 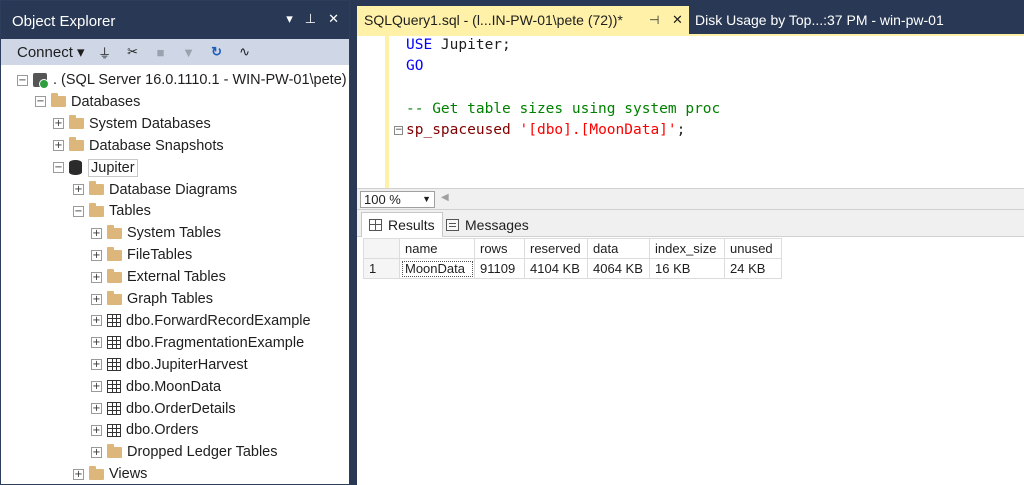 I want to click on tree-node-label: dbo.JupiterHarvest, so click(x=187, y=364).